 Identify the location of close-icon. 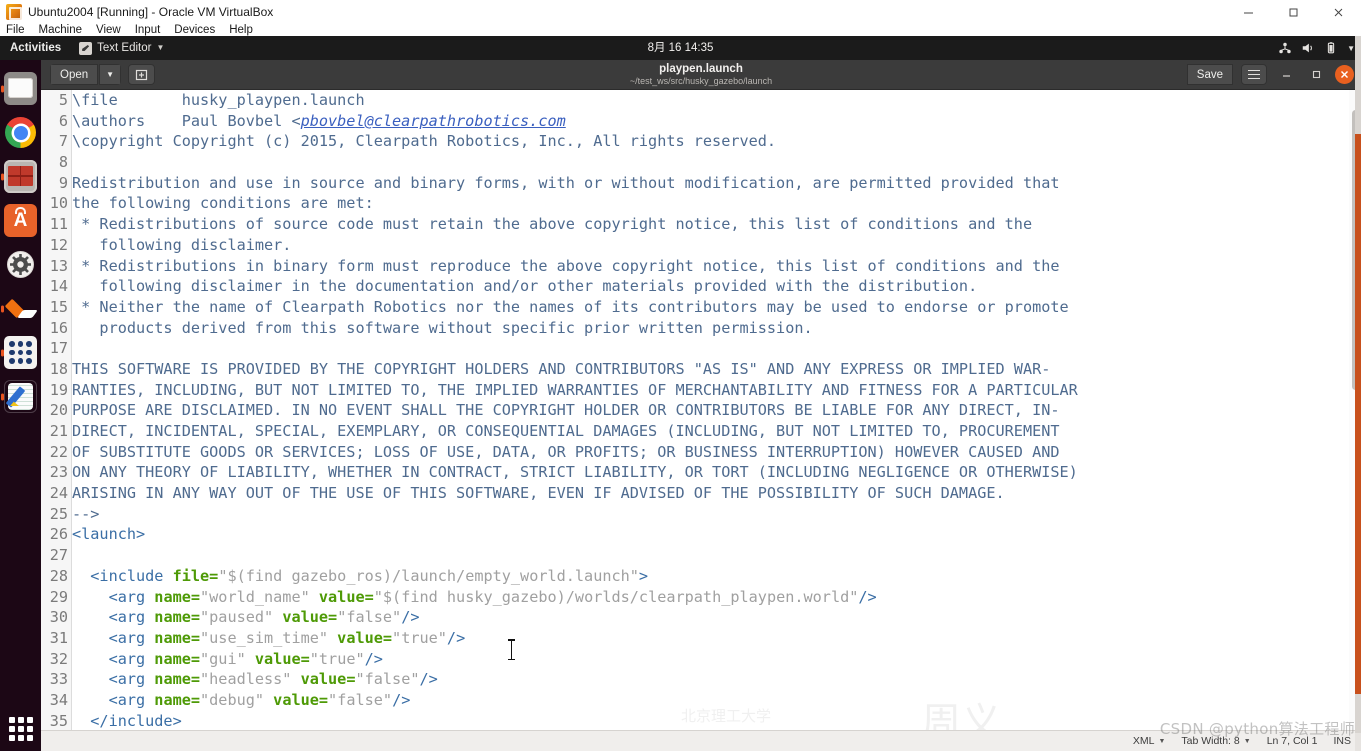
(1338, 12).